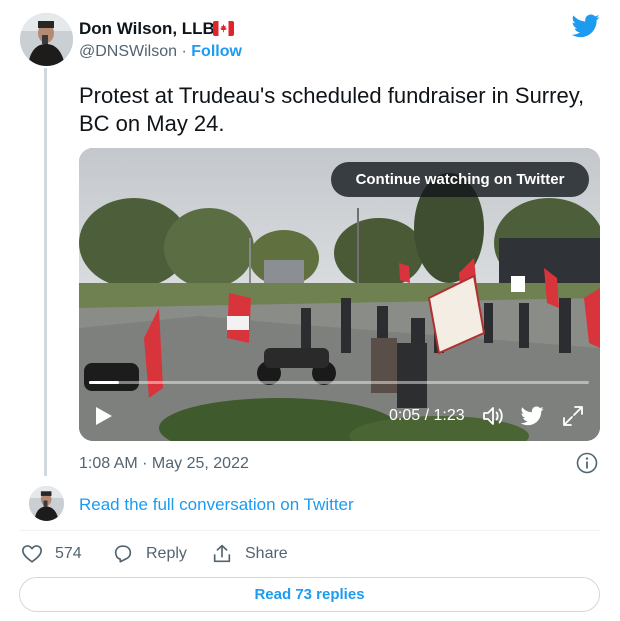 The width and height of the screenshot is (620, 621). I want to click on author-avatar, so click(46, 39).